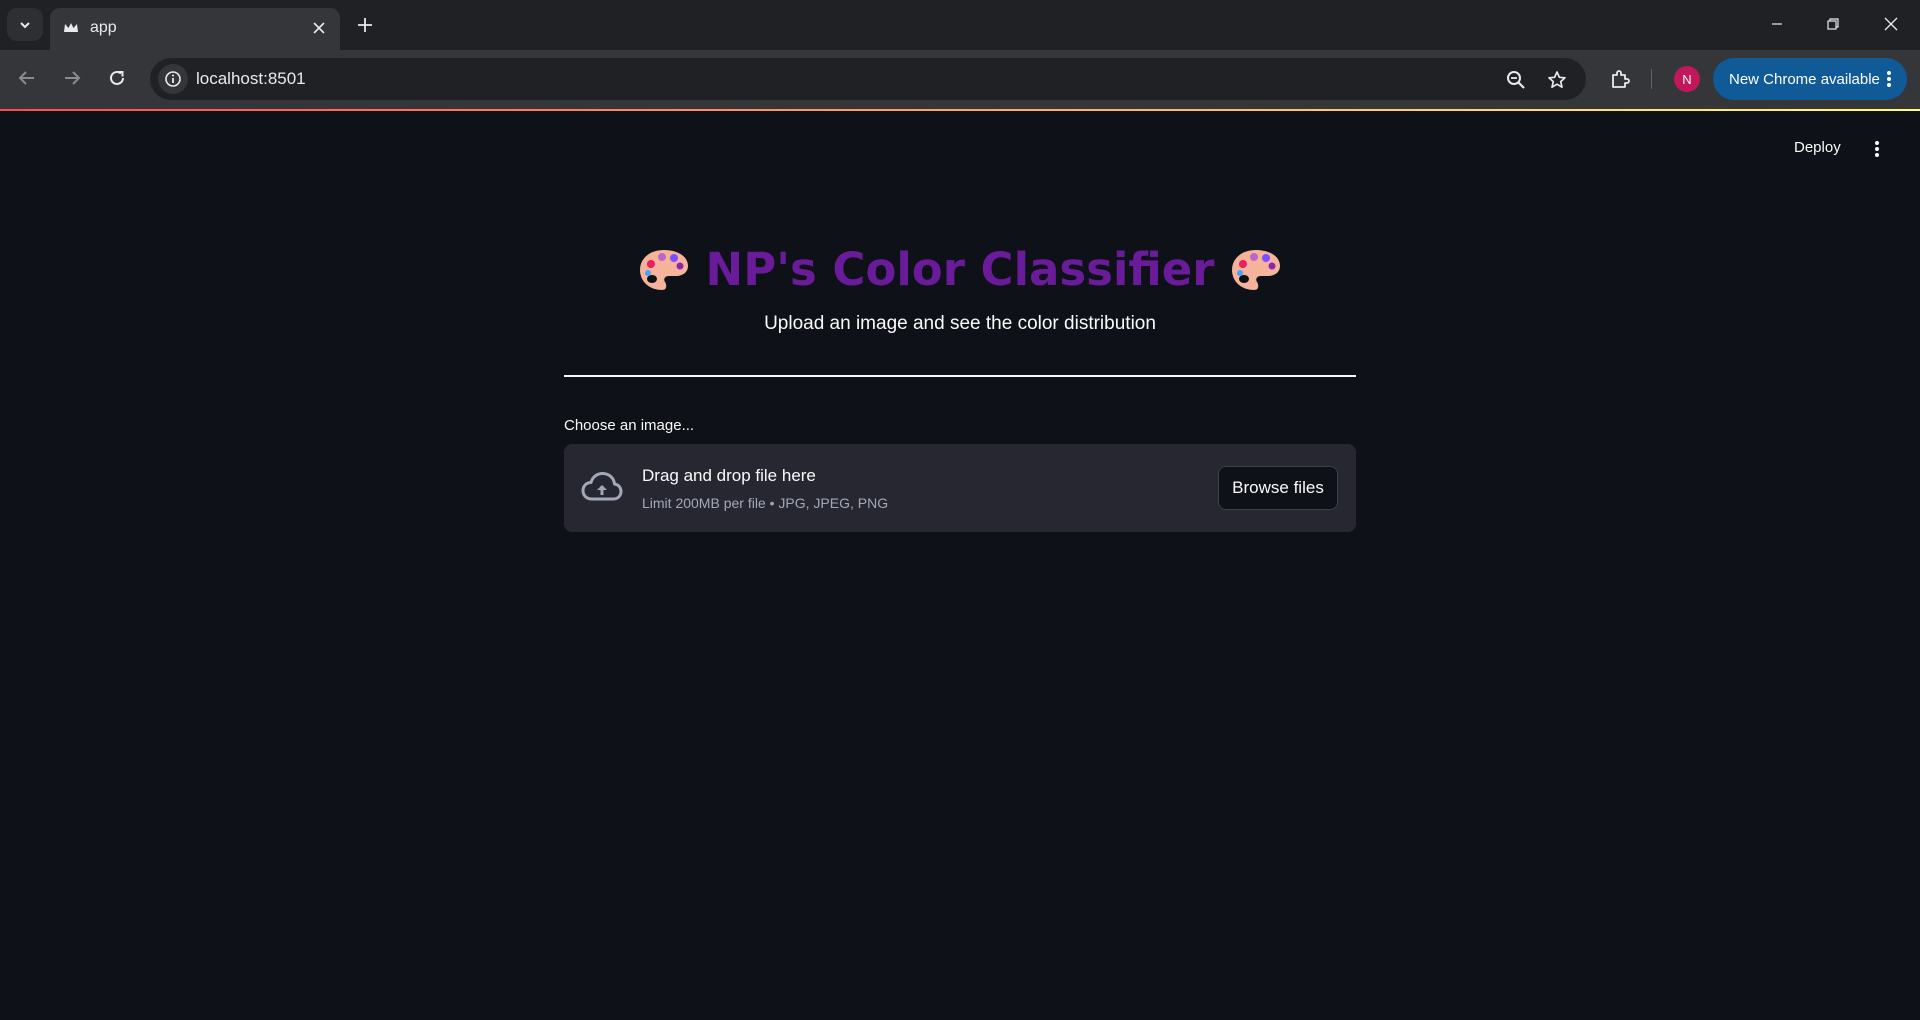 This screenshot has height=1020, width=1920. What do you see at coordinates (1817, 149) in the screenshot?
I see `deploy-button: Deploy` at bounding box center [1817, 149].